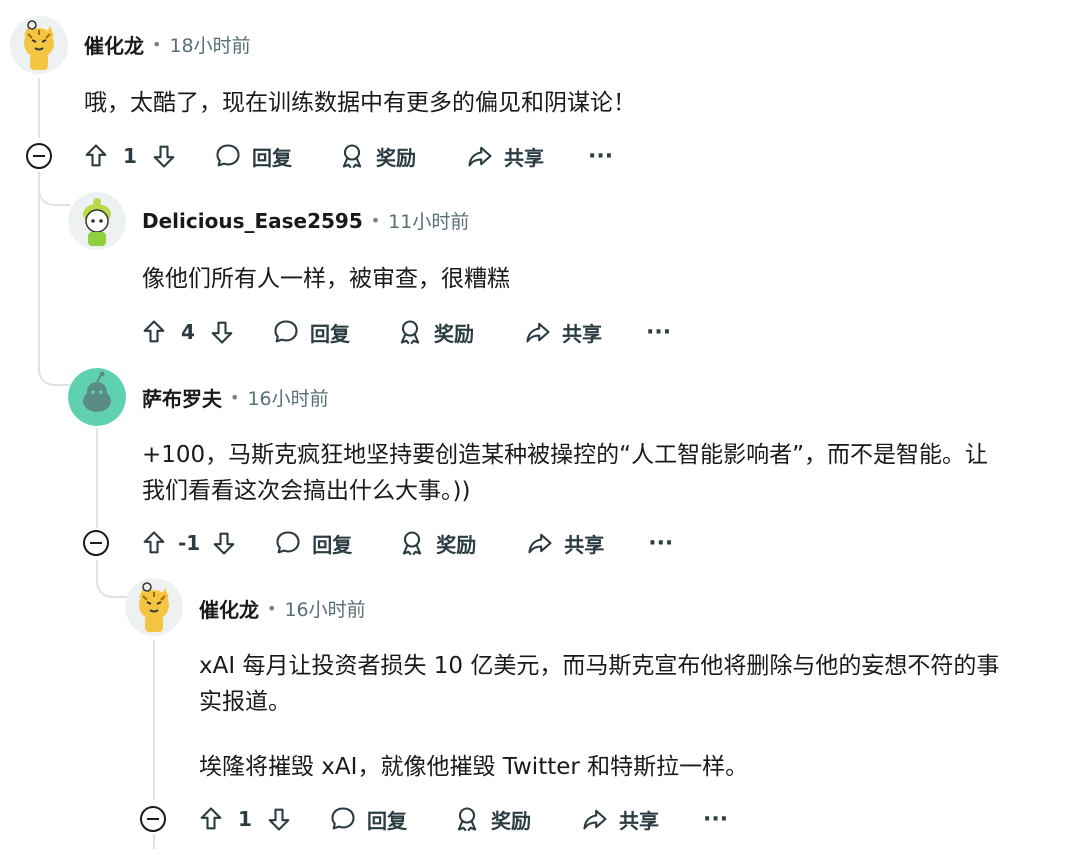 This screenshot has height=849, width=1080. What do you see at coordinates (306, 491) in the screenshot?
I see `comment-text-line: 我们看看这次会搞出什么大事。))` at bounding box center [306, 491].